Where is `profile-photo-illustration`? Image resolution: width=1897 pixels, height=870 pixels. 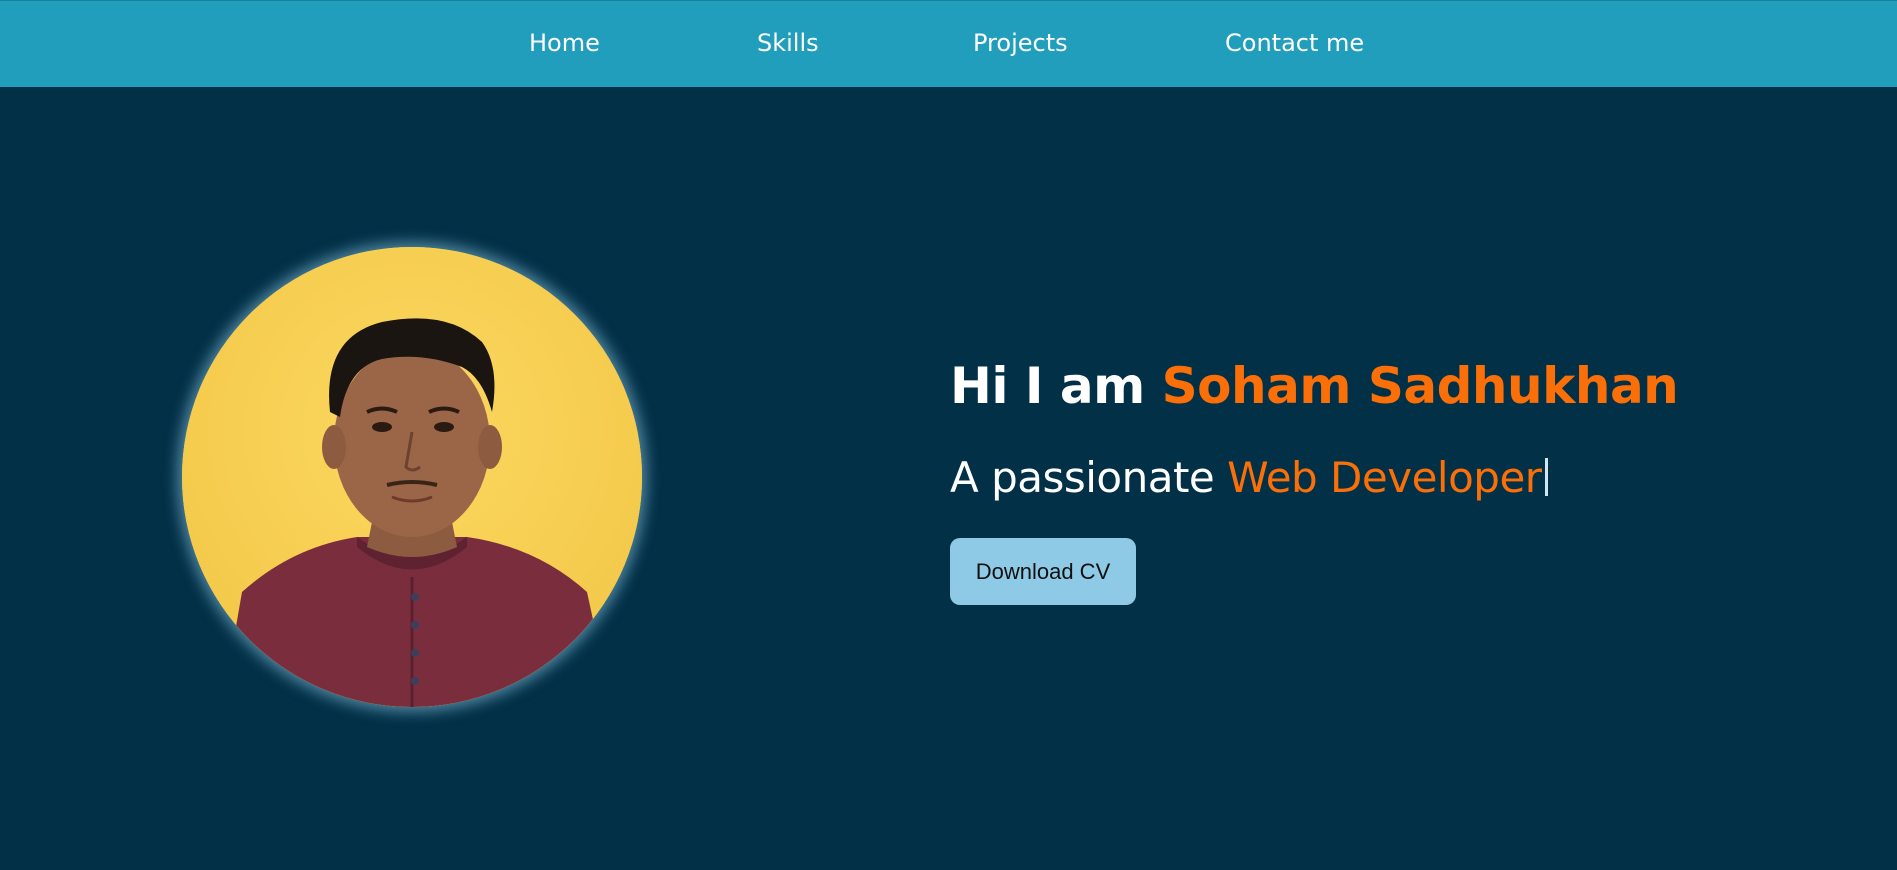
profile-photo-illustration is located at coordinates (412, 477).